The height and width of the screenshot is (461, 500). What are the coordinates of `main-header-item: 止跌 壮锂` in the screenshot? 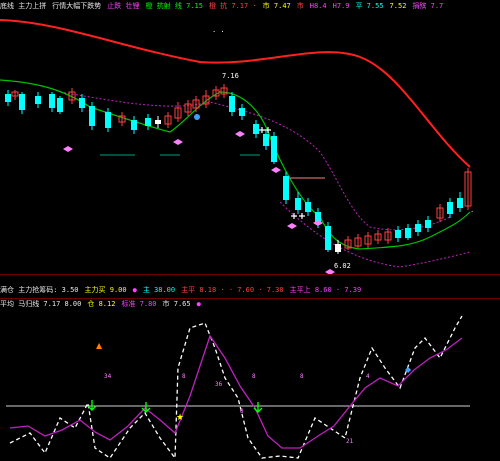 It's located at (123, 6).